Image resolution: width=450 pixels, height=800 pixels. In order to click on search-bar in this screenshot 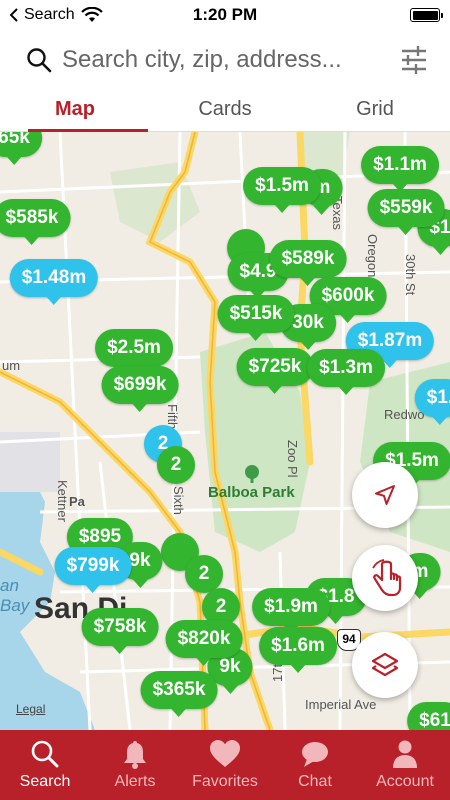, I will do `click(225, 60)`.